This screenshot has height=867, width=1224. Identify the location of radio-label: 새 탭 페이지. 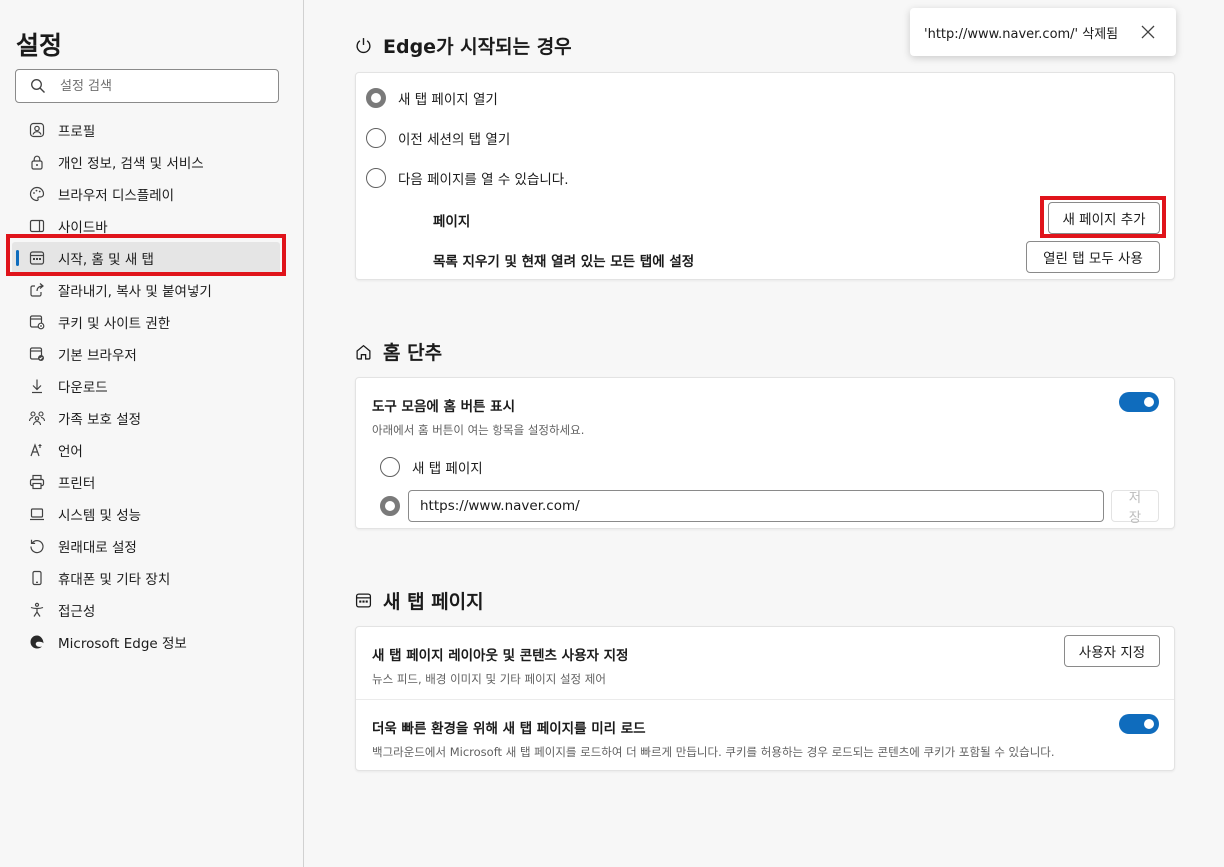
(447, 469).